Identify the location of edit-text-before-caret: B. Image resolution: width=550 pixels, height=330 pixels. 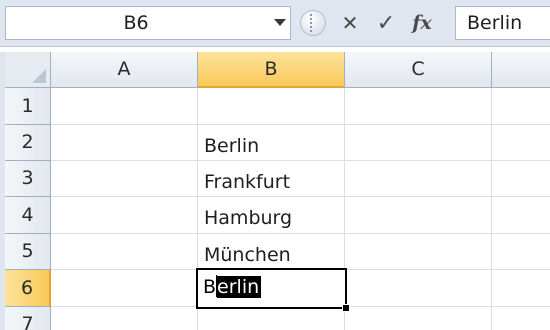
(210, 287).